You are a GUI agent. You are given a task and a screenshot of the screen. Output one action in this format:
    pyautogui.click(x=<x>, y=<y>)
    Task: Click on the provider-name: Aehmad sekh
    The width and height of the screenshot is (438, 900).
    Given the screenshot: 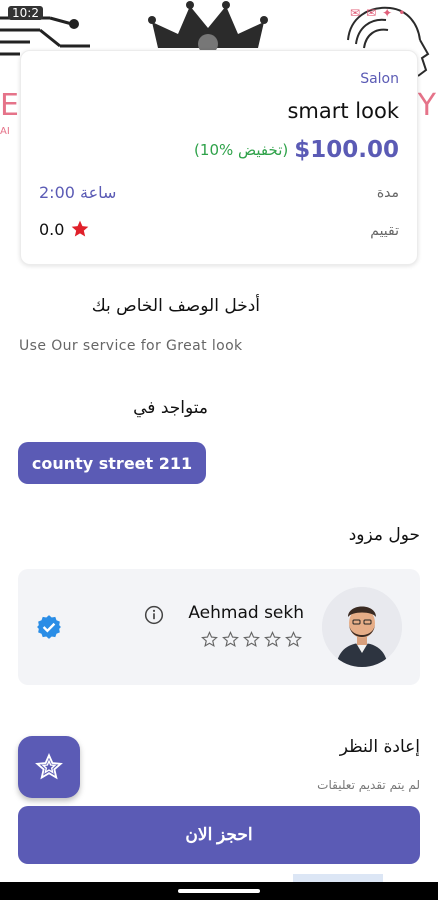 What is the action you would take?
    pyautogui.click(x=246, y=613)
    